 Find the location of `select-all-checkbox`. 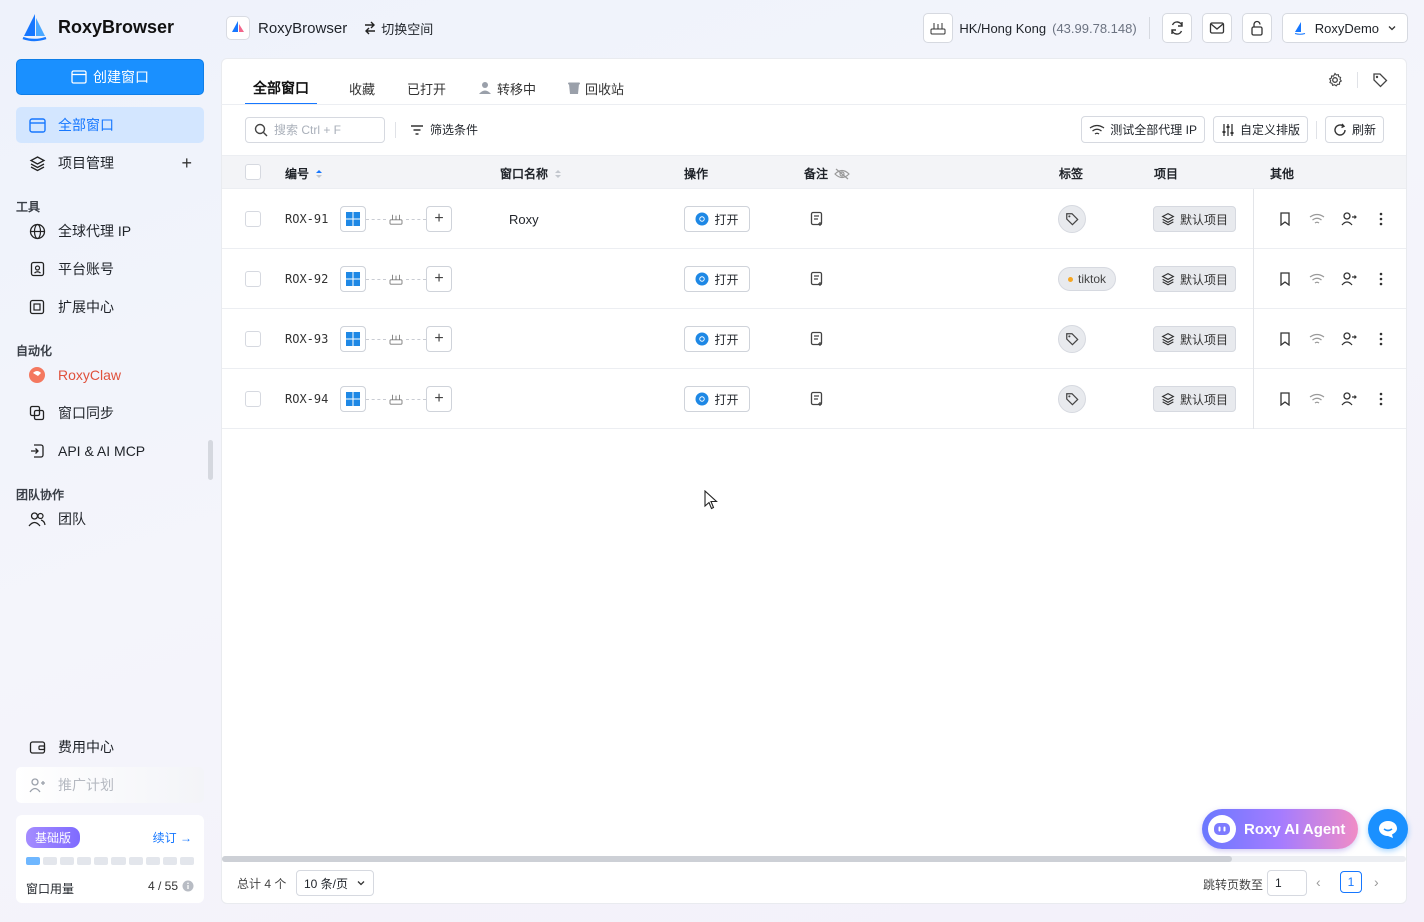

select-all-checkbox is located at coordinates (253, 172).